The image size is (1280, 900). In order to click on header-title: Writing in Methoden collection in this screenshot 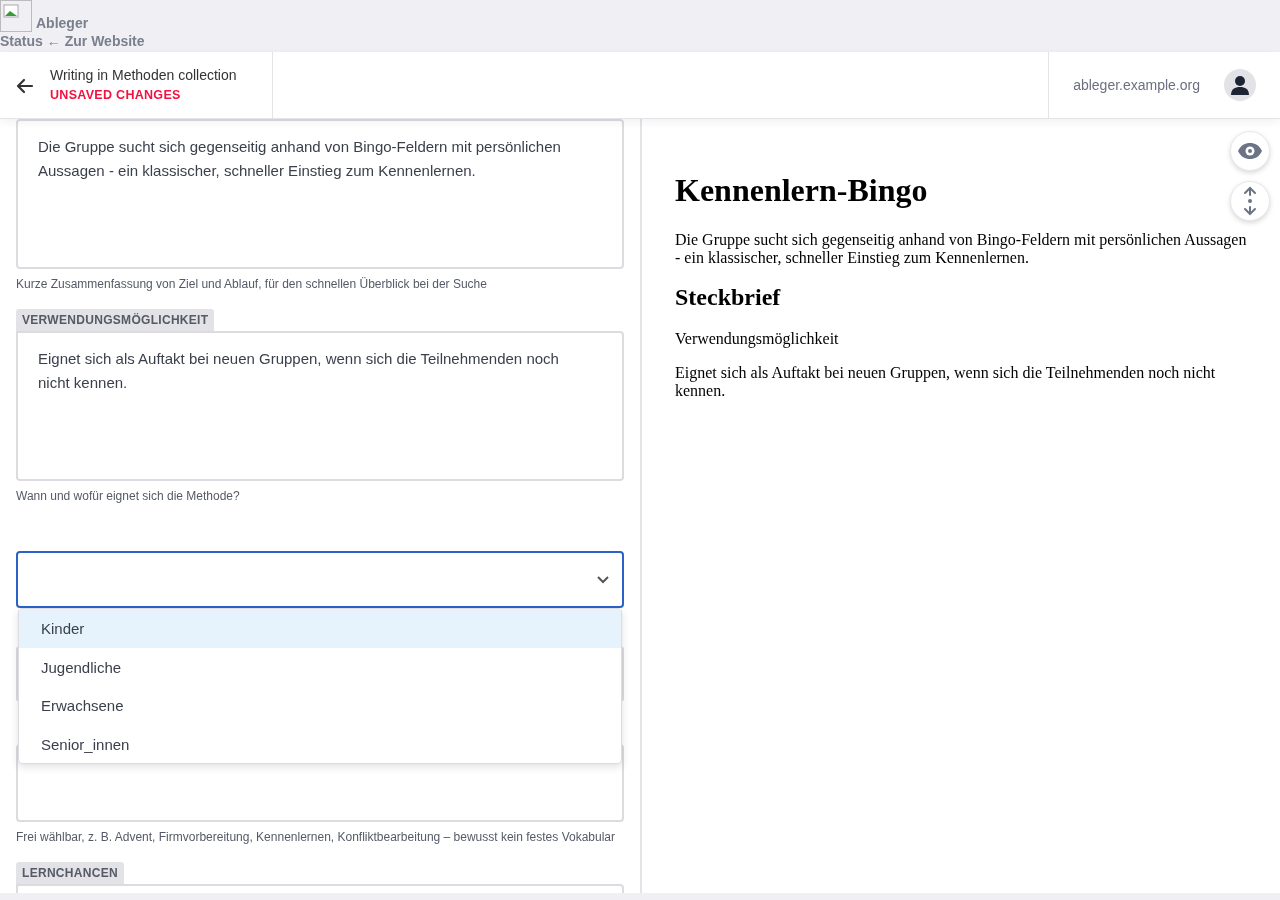, I will do `click(143, 76)`.